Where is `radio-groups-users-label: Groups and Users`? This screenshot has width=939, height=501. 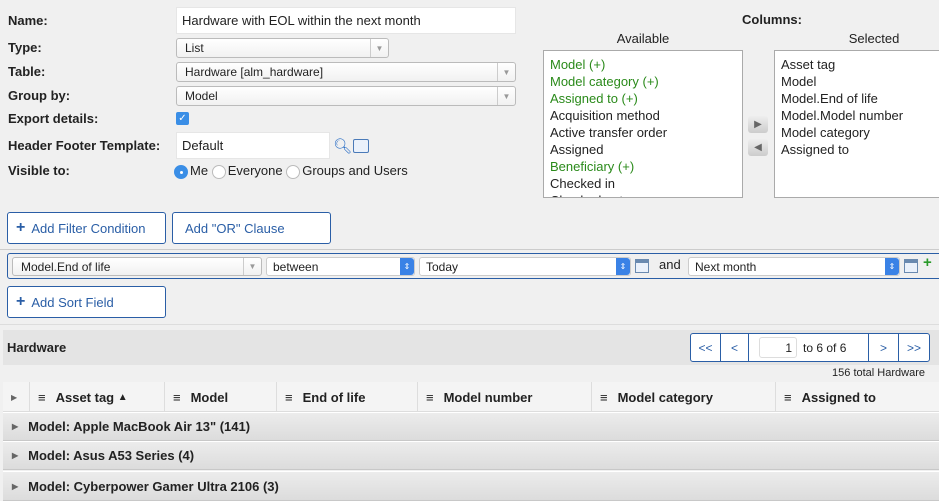
radio-groups-users-label: Groups and Users is located at coordinates (355, 170).